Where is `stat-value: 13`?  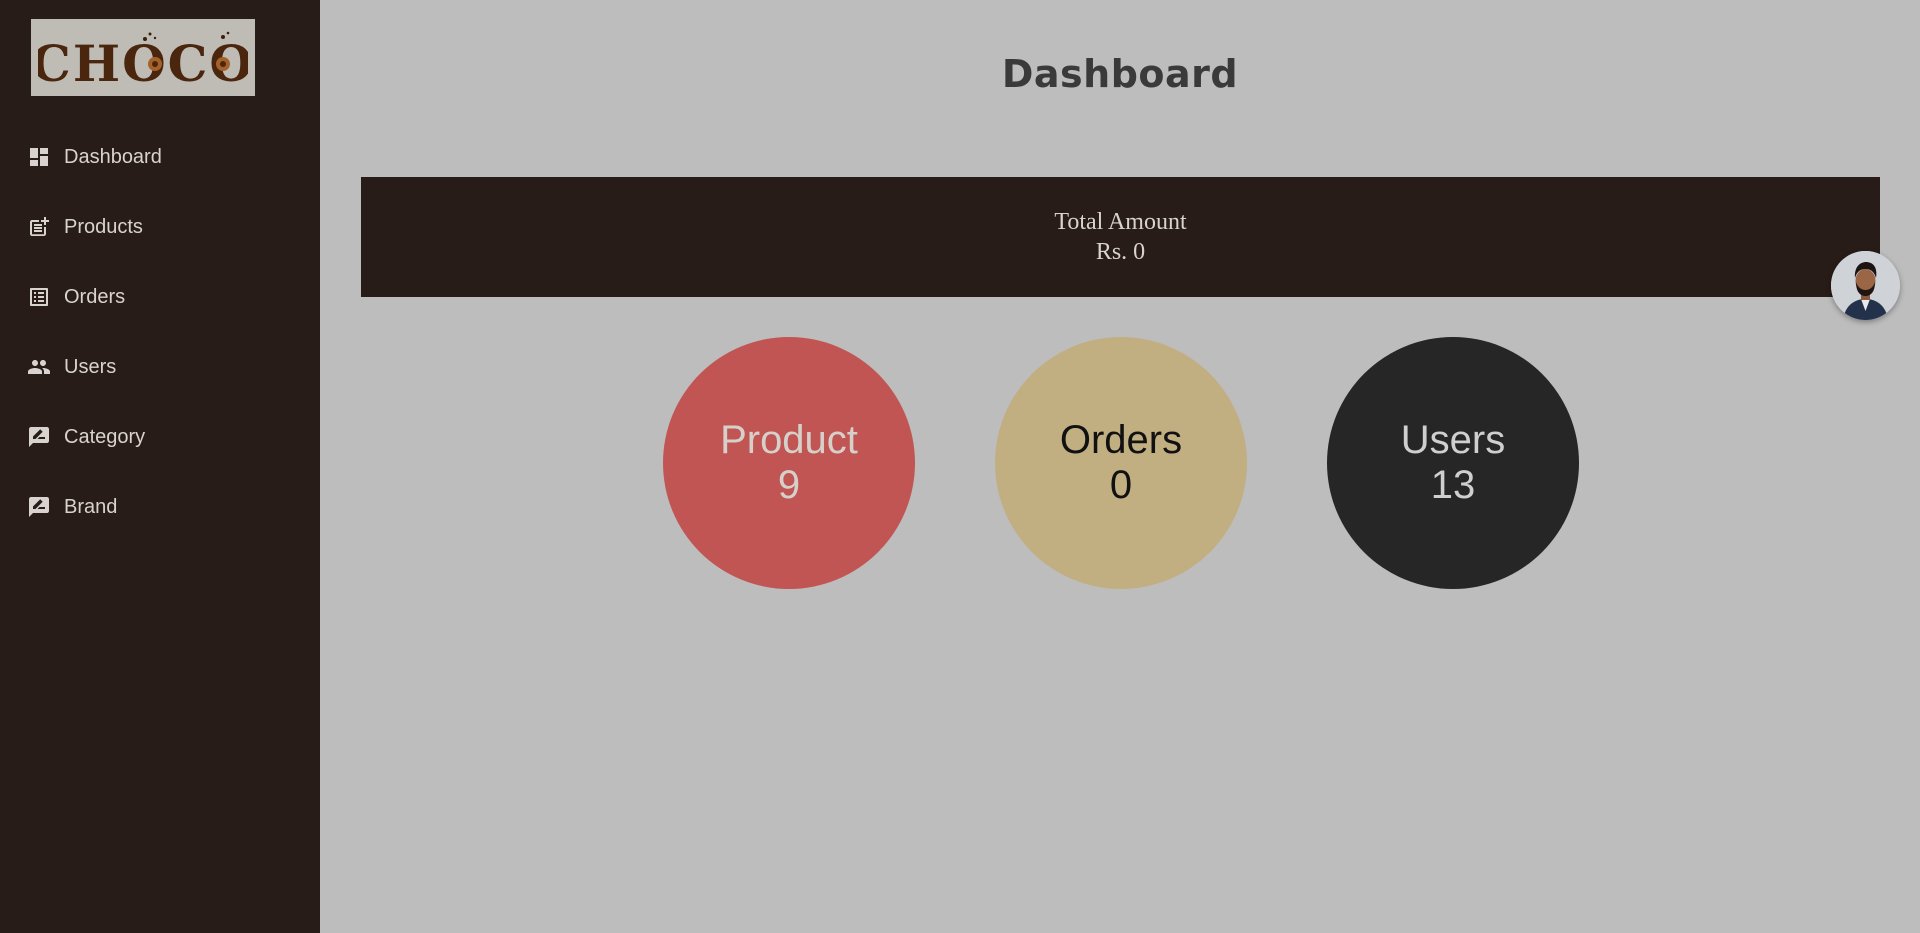 stat-value: 13 is located at coordinates (1453, 485).